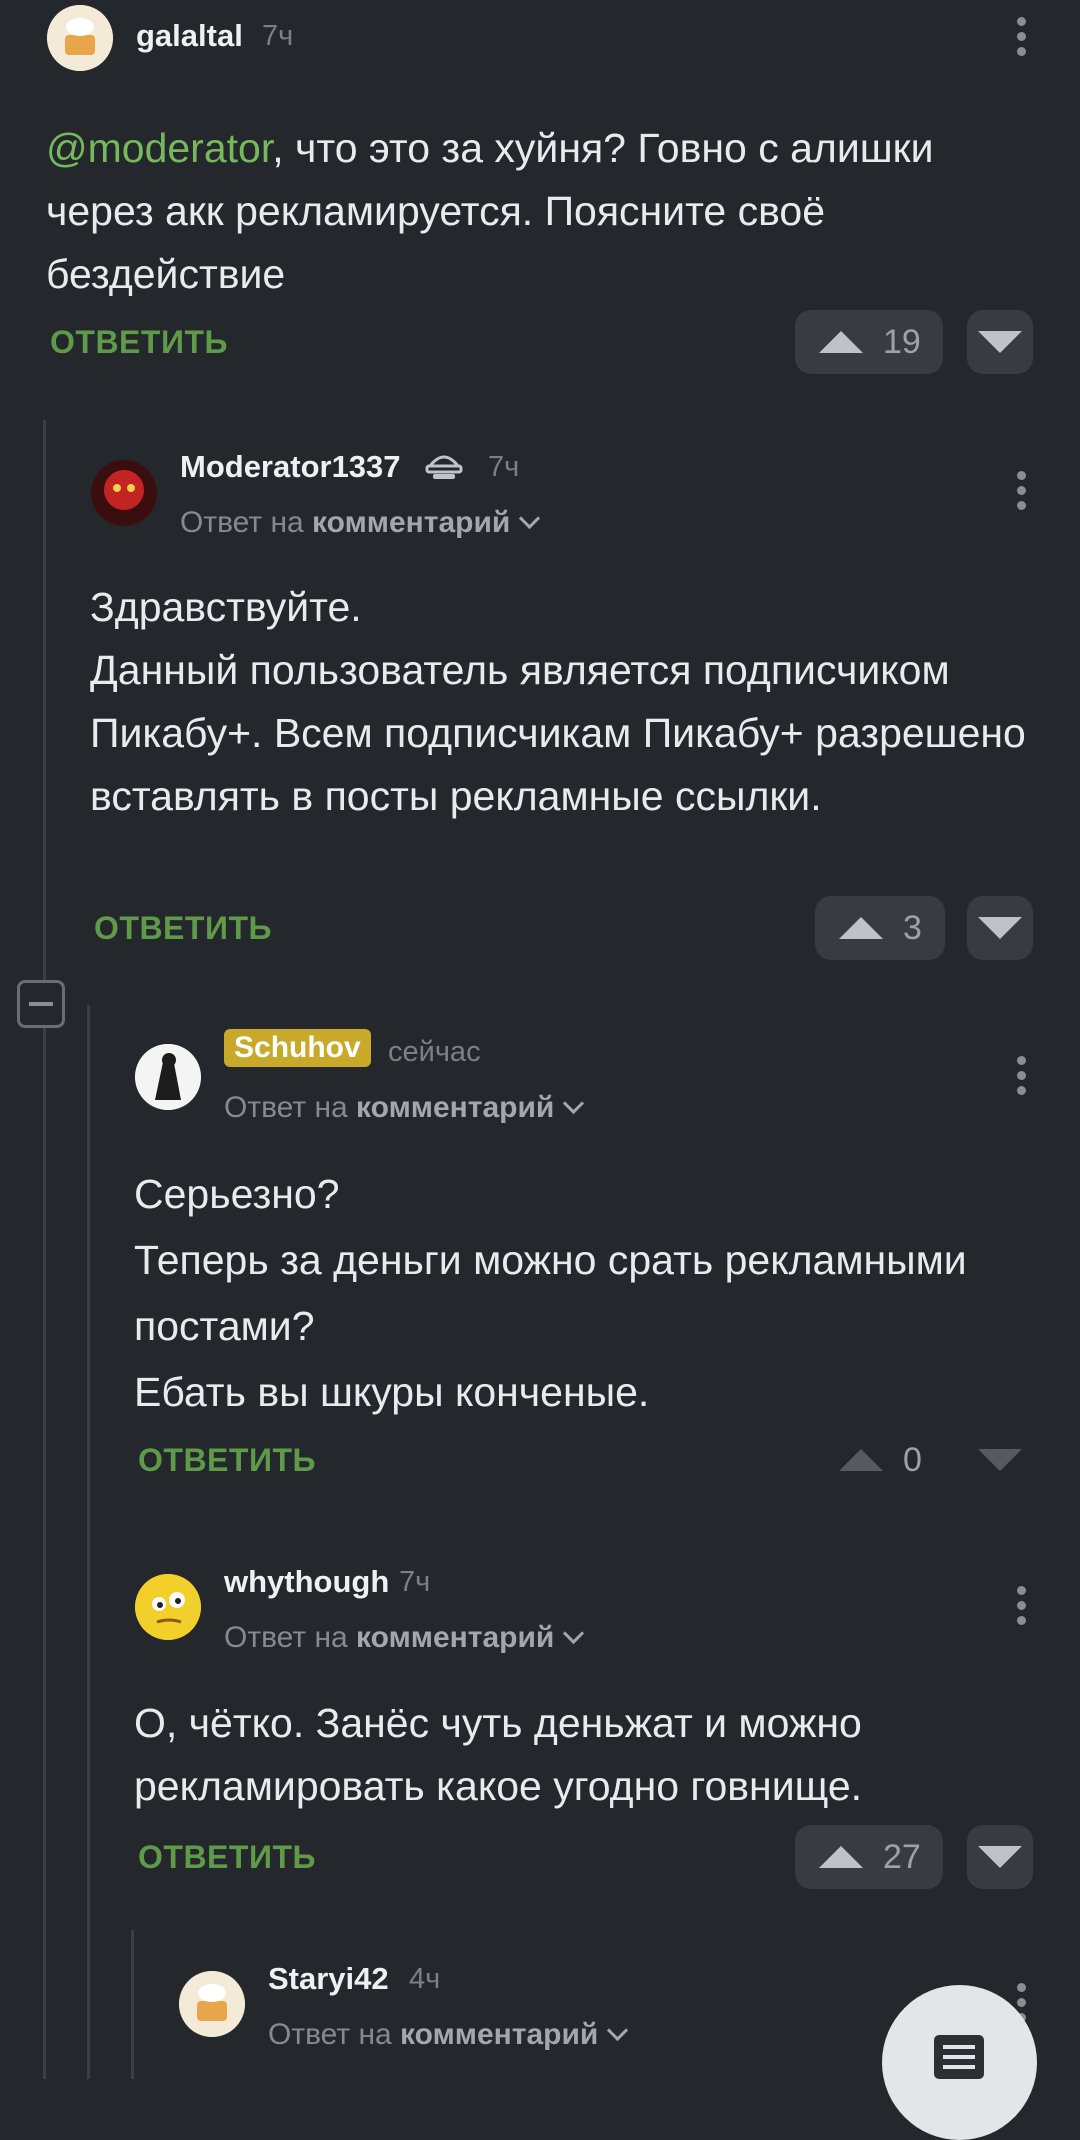 The width and height of the screenshot is (1080, 2140). I want to click on rating-count: 3, so click(912, 928).